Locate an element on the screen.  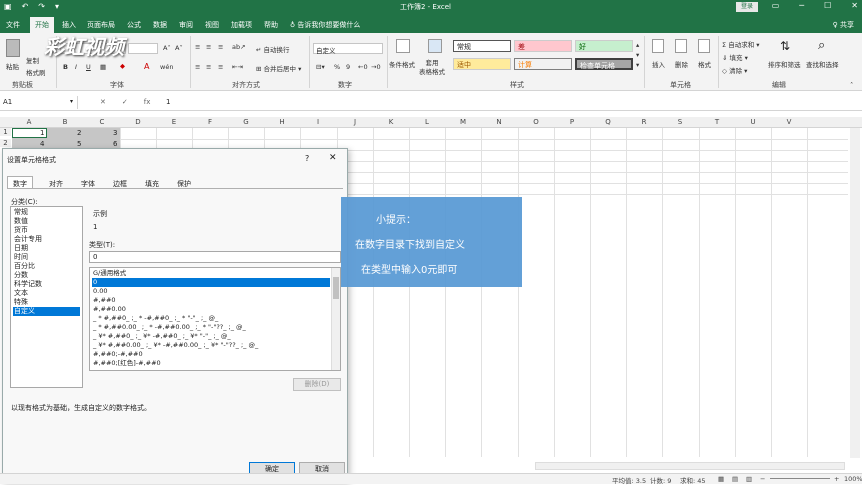
page-break-icon: ▥ is located at coordinates (749, 479).